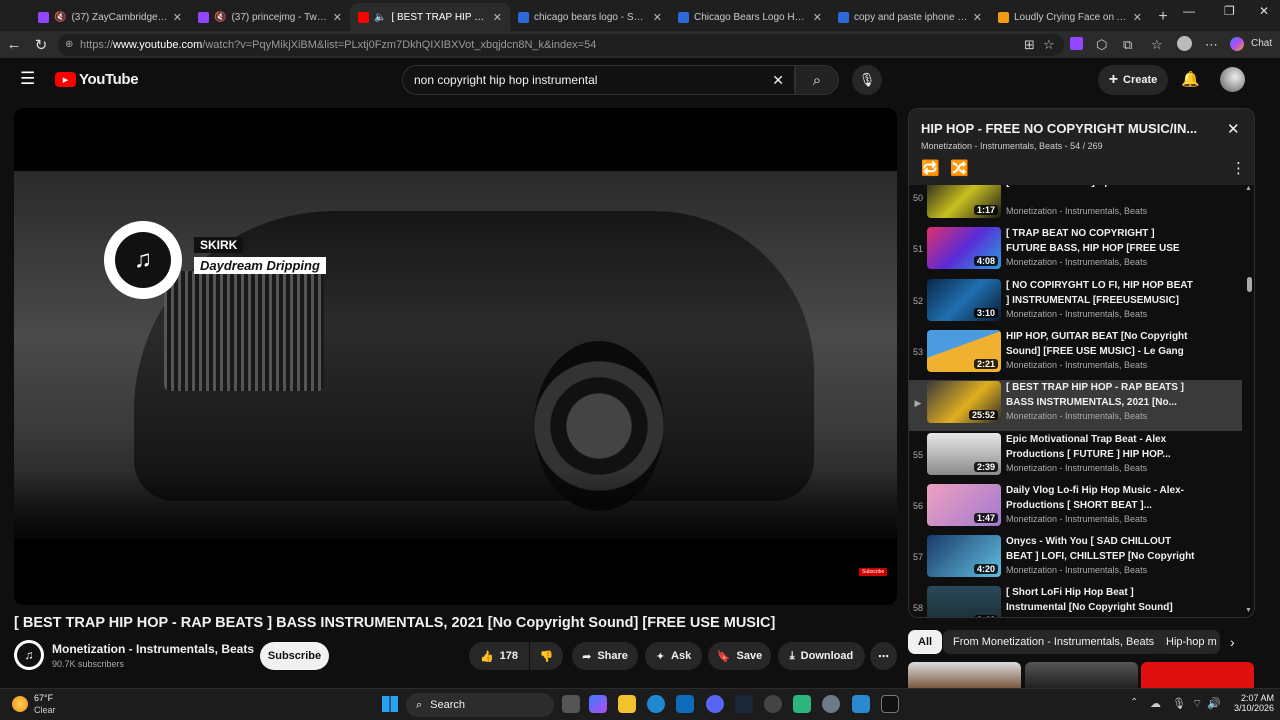 This screenshot has height=720, width=1280. I want to click on mic-tray-icon: 🎙, so click(1179, 703).